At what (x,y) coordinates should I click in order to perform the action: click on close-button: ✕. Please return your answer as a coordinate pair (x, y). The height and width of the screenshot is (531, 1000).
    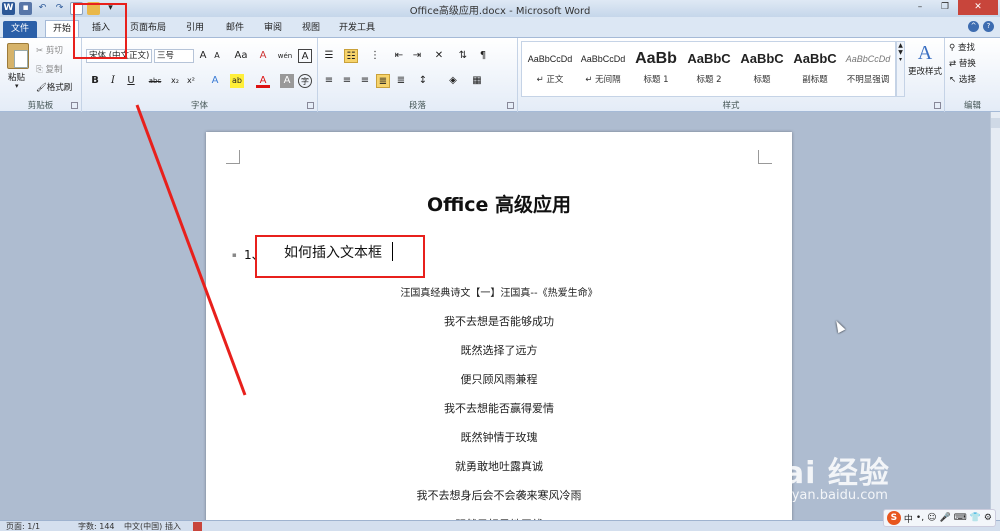
    Looking at the image, I should click on (978, 7).